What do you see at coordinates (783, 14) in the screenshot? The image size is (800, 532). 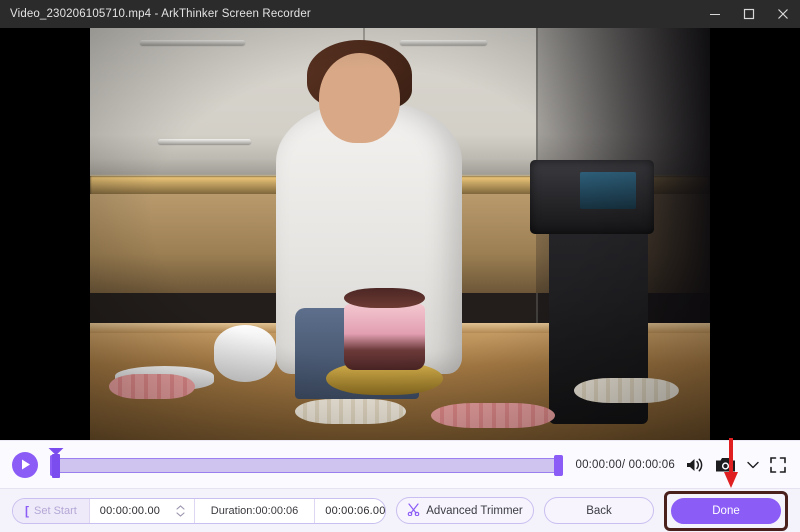 I see `close-button` at bounding box center [783, 14].